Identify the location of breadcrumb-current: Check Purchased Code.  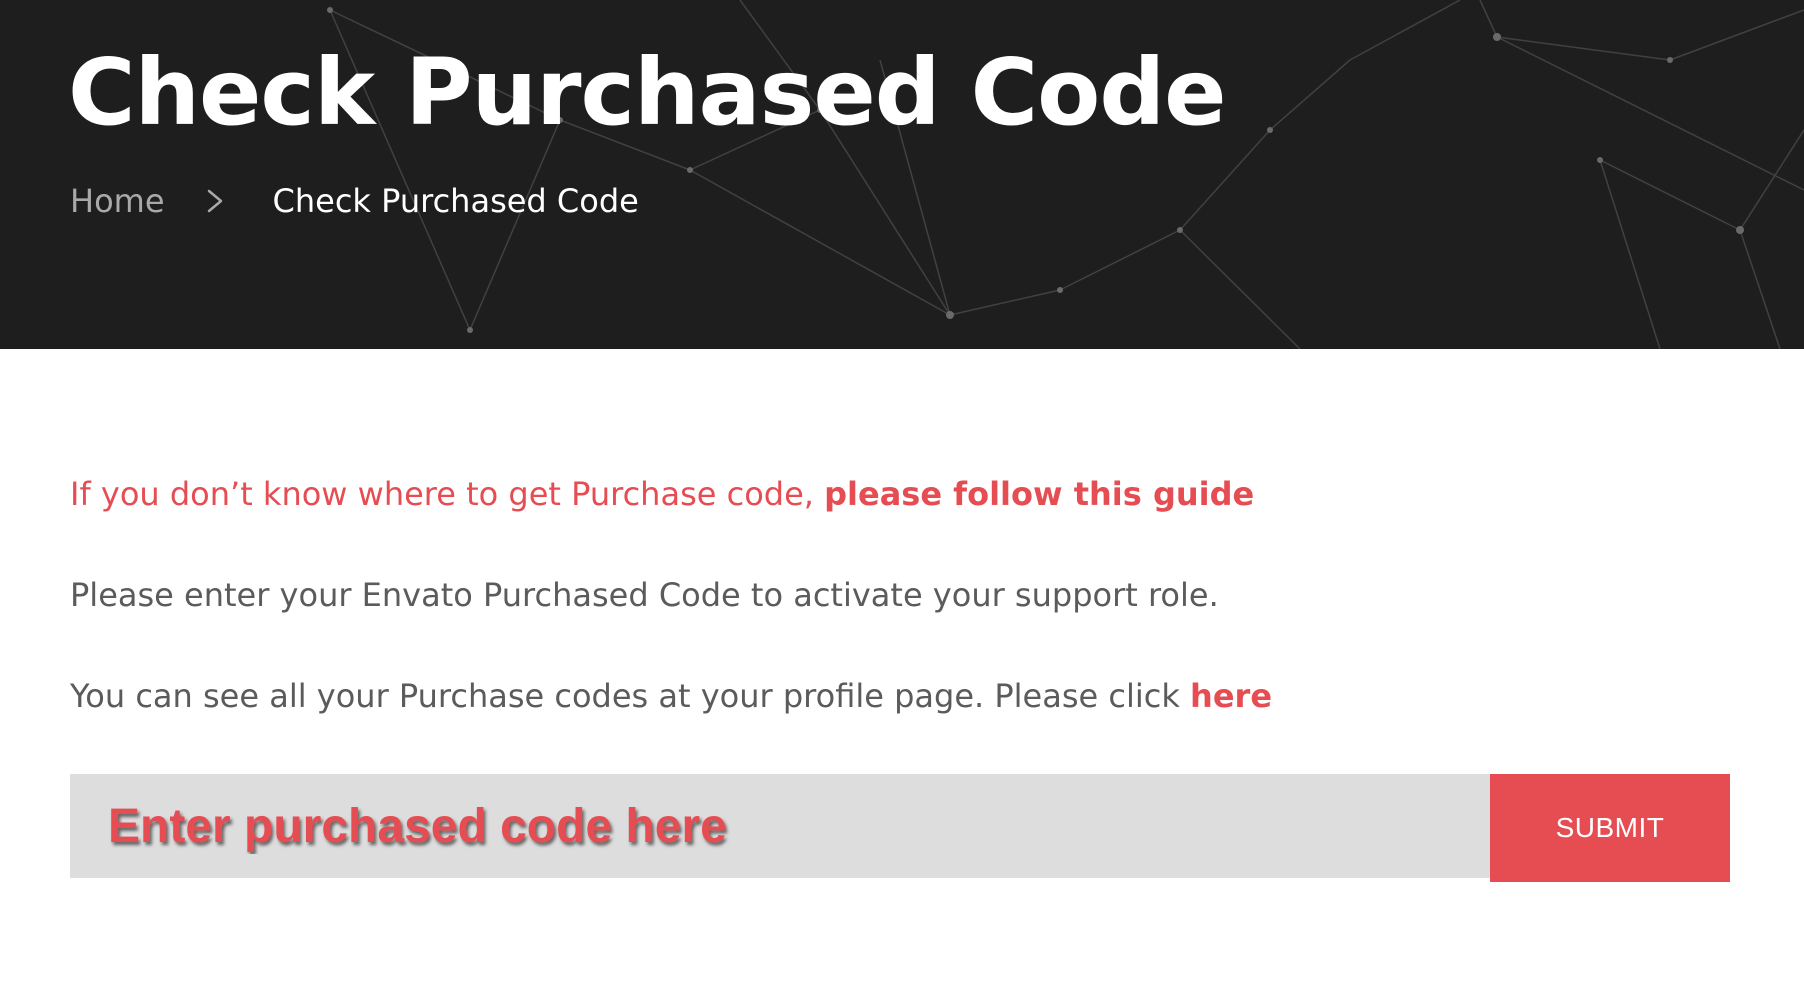
(455, 201).